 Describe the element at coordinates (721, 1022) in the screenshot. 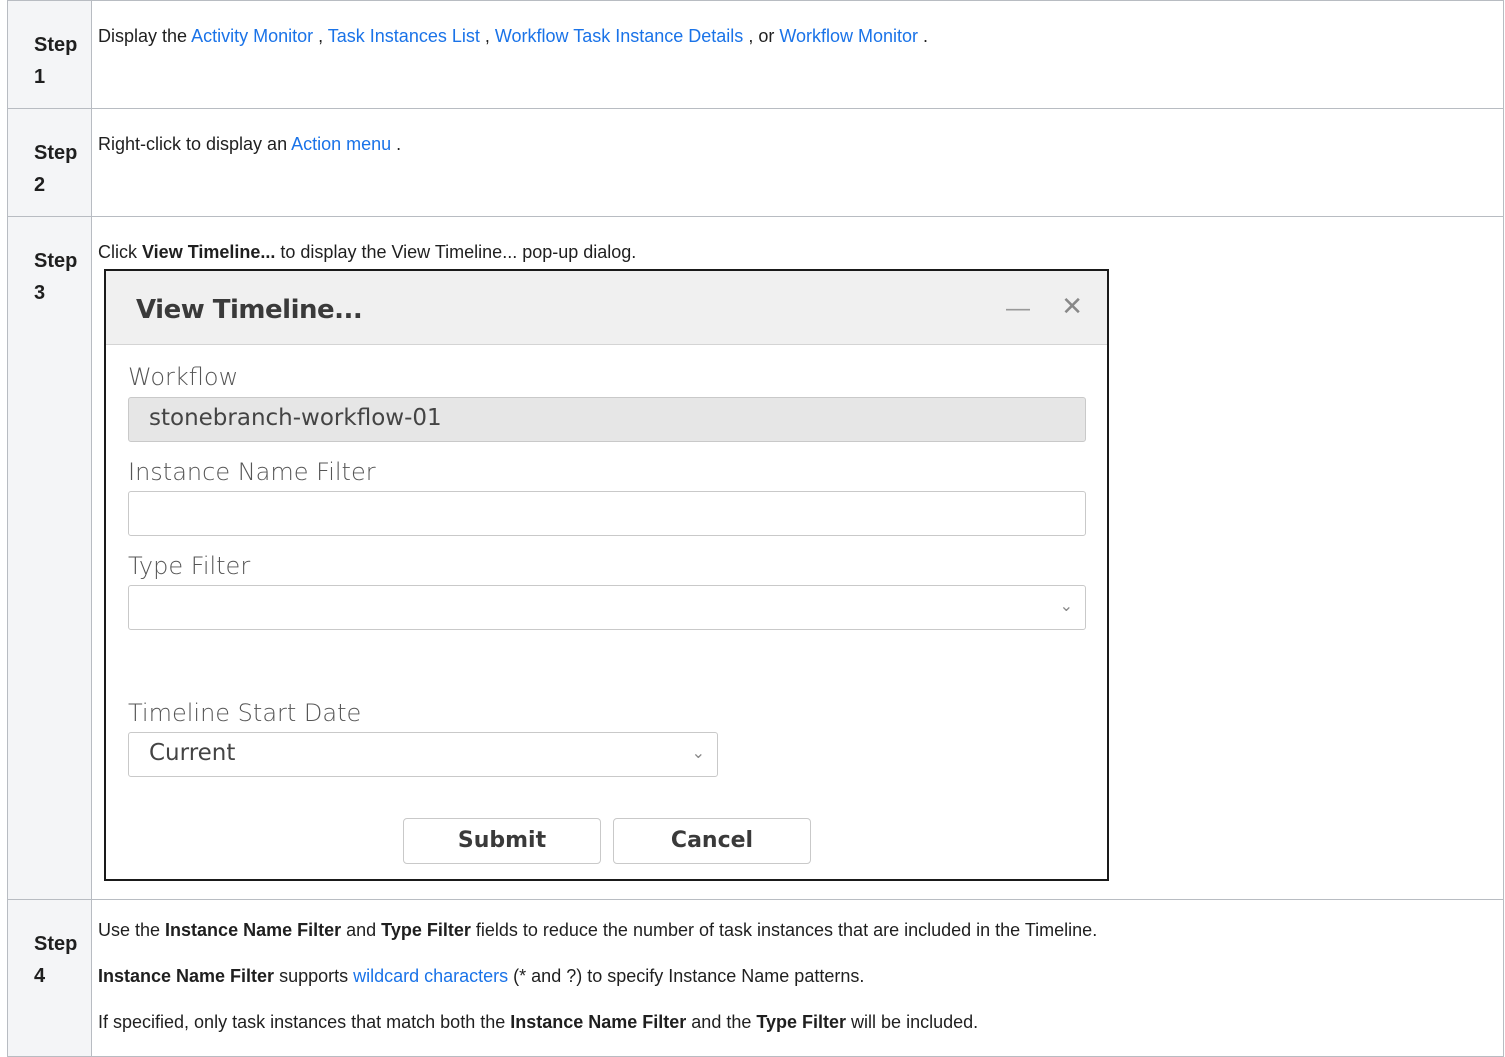

I see `text: and the` at that location.